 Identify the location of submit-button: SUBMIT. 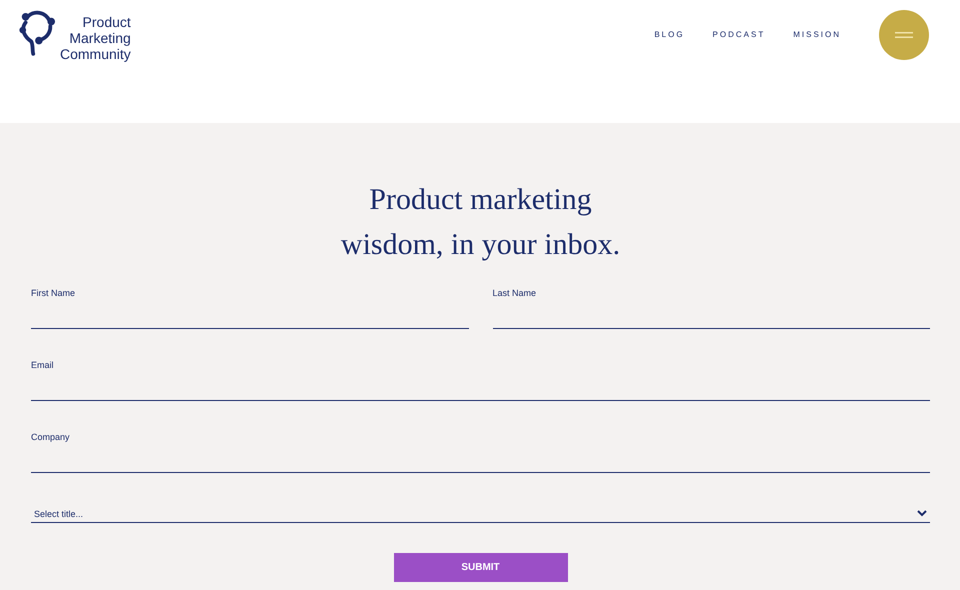
(481, 567).